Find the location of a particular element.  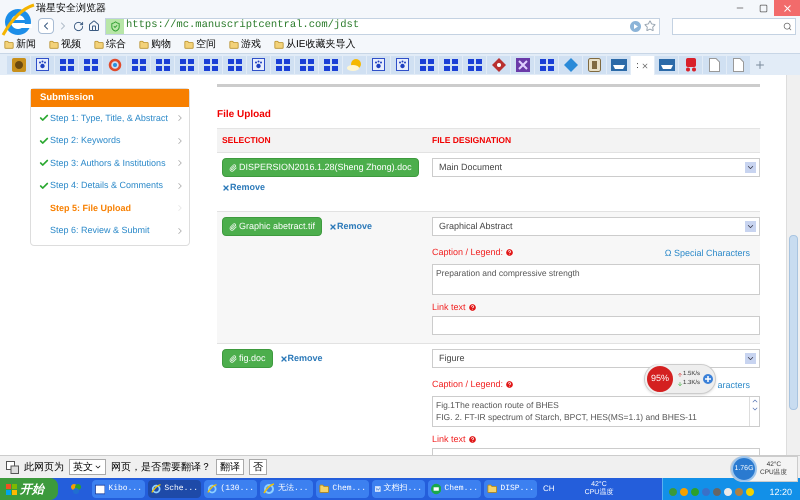

bookmark-link: 购物 is located at coordinates (161, 44).